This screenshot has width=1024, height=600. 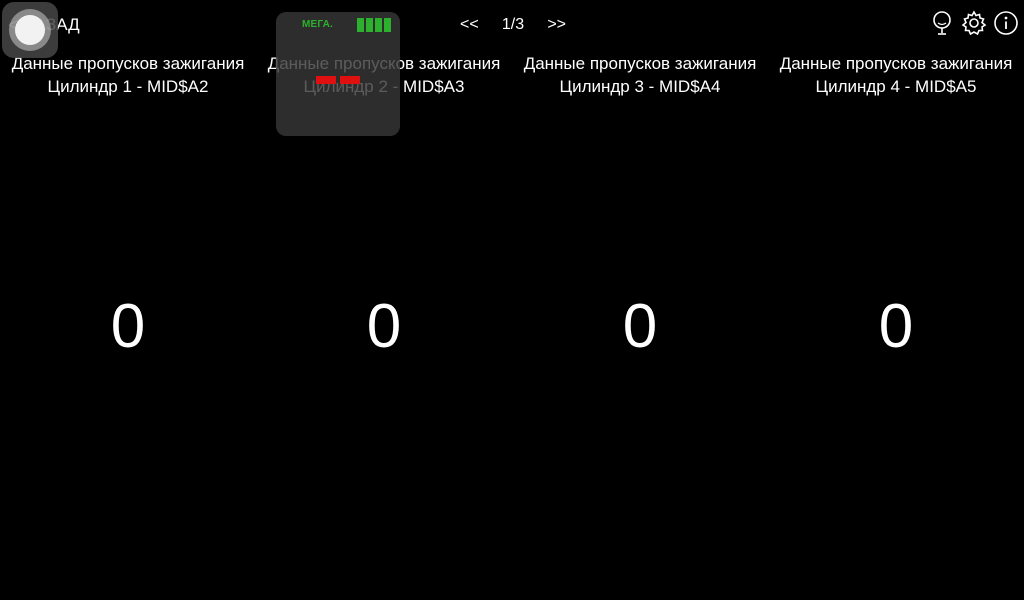 I want to click on adapter-led-indicators, so click(x=338, y=80).